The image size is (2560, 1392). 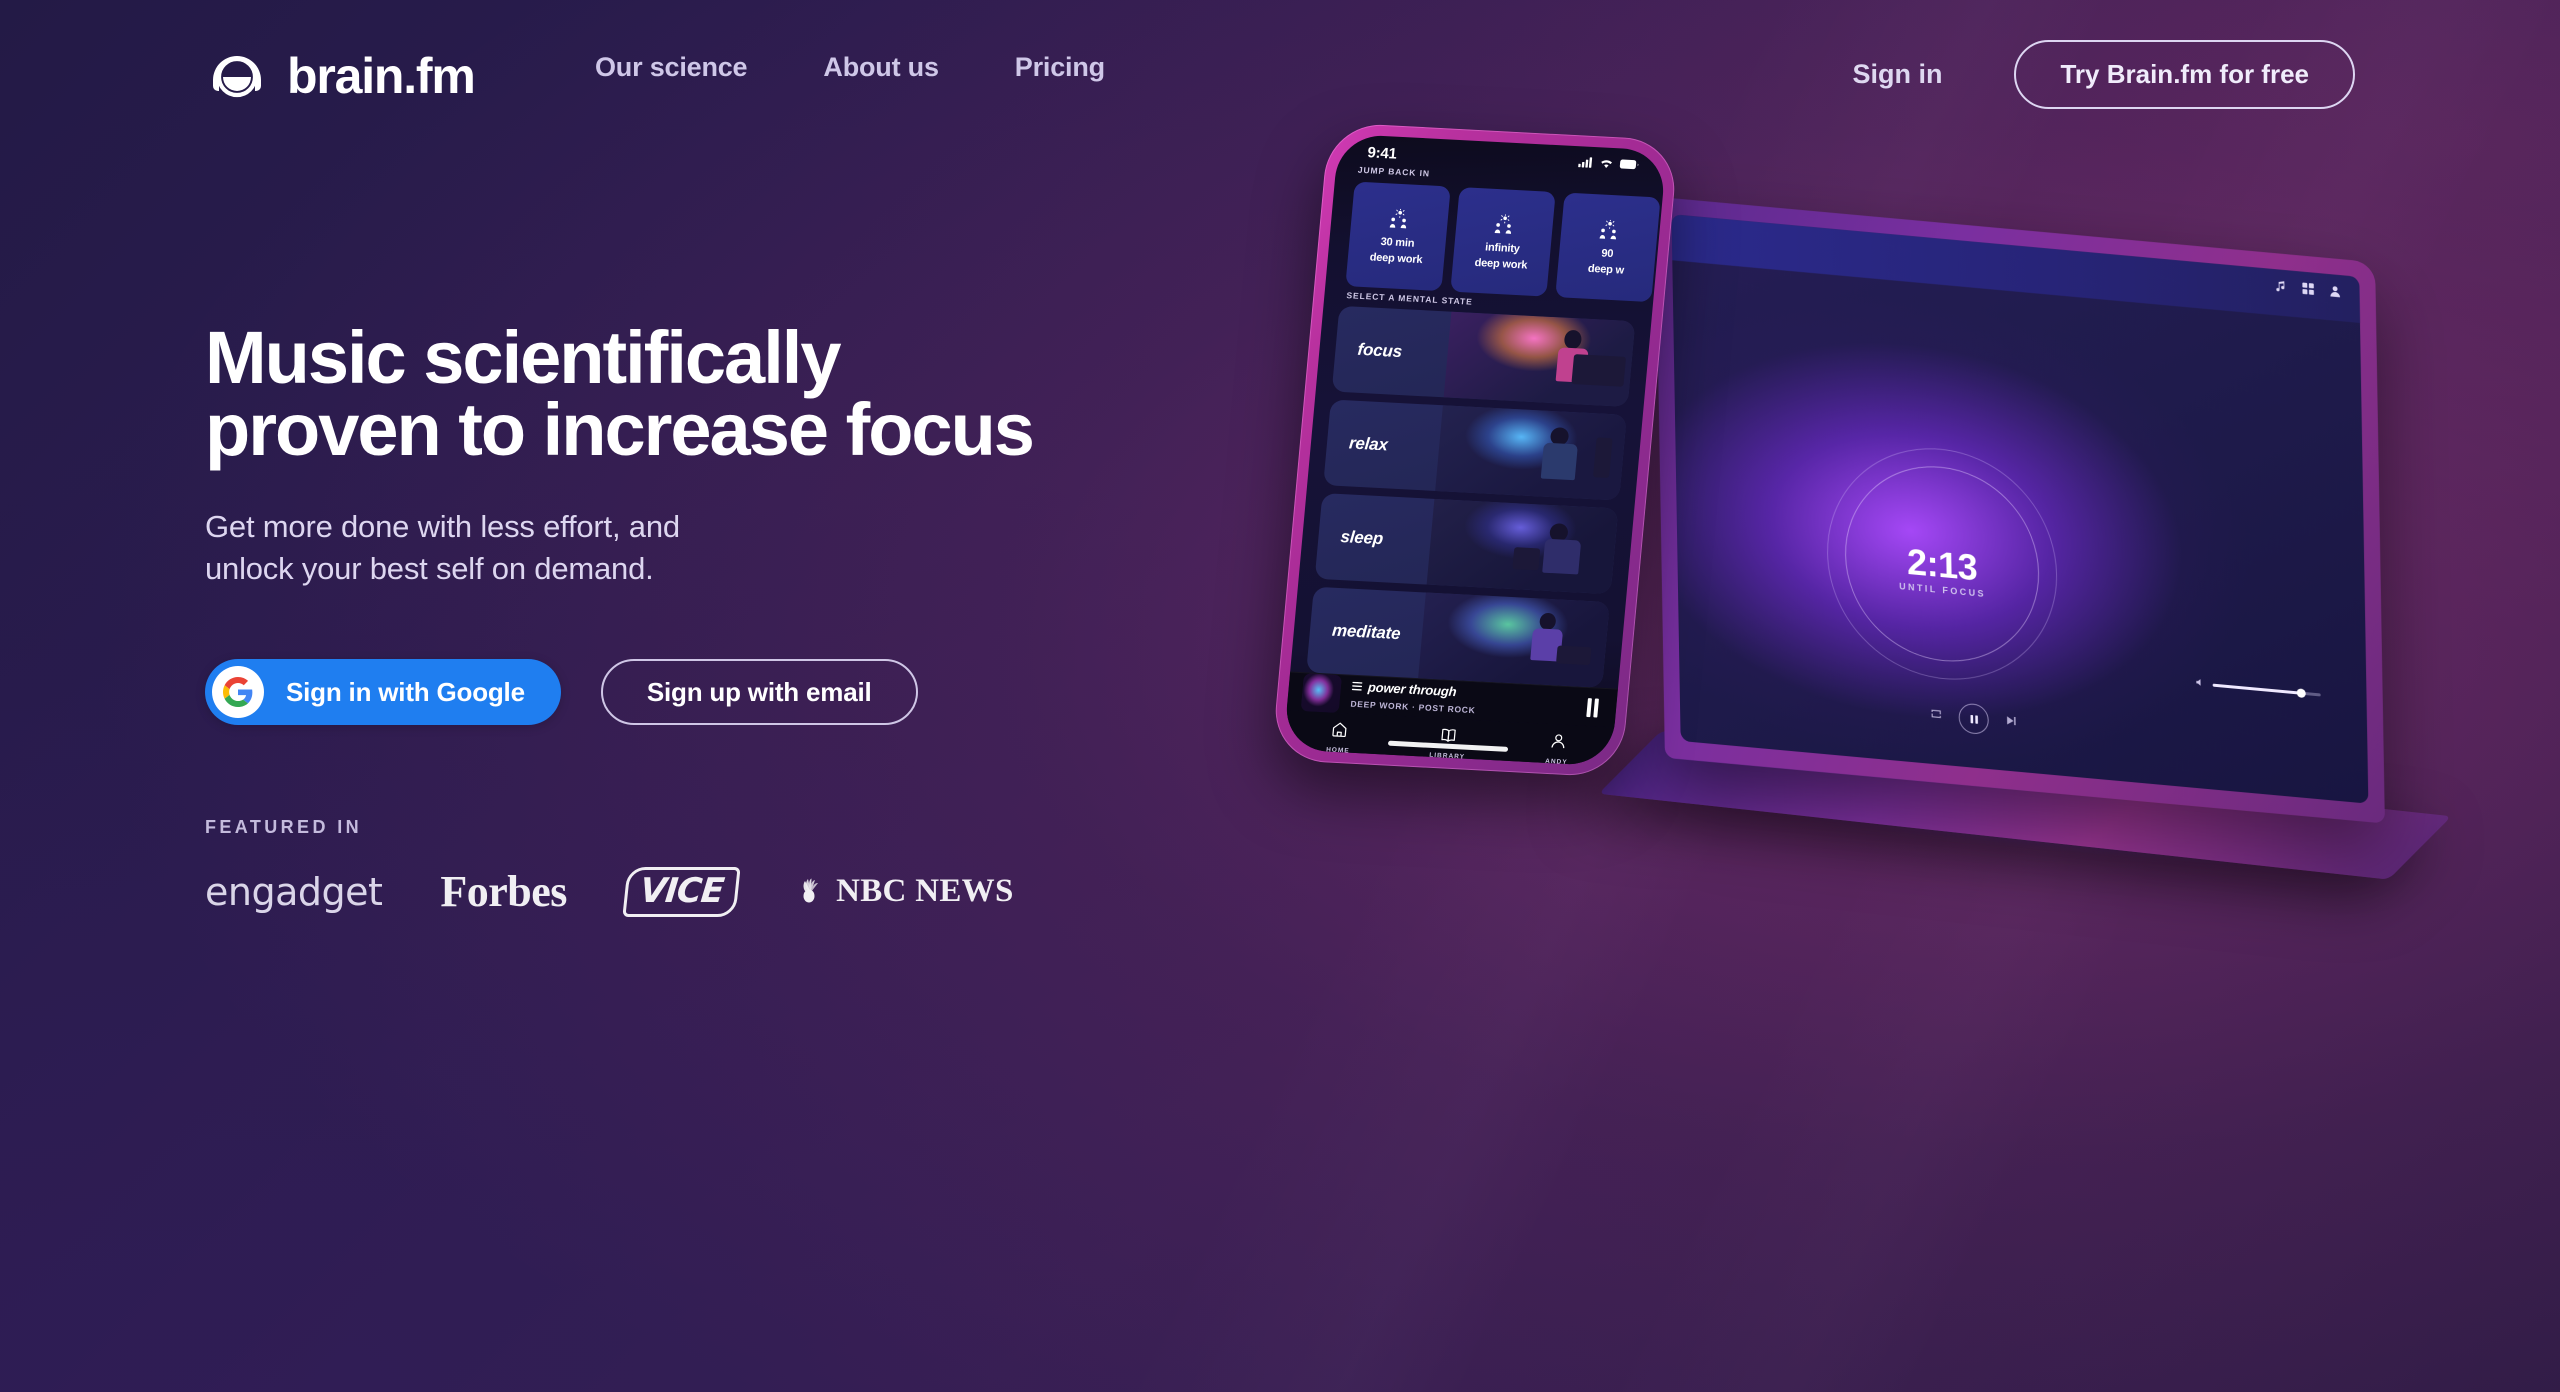 I want to click on brand-logo: brain.fm, so click(x=340, y=76).